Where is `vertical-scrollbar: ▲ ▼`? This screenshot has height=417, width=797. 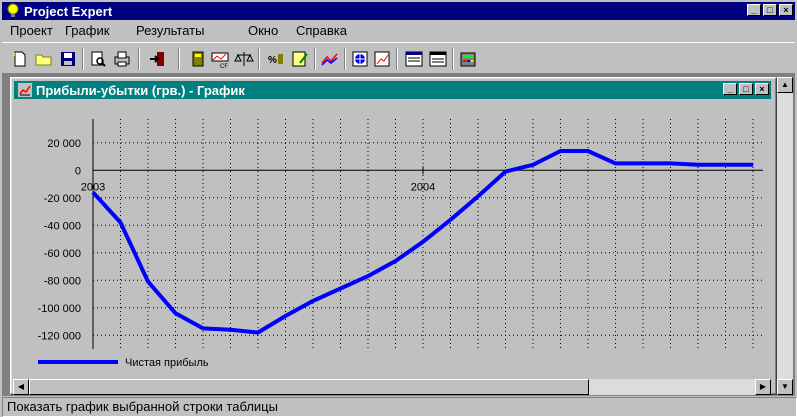 vertical-scrollbar: ▲ ▼ is located at coordinates (785, 236).